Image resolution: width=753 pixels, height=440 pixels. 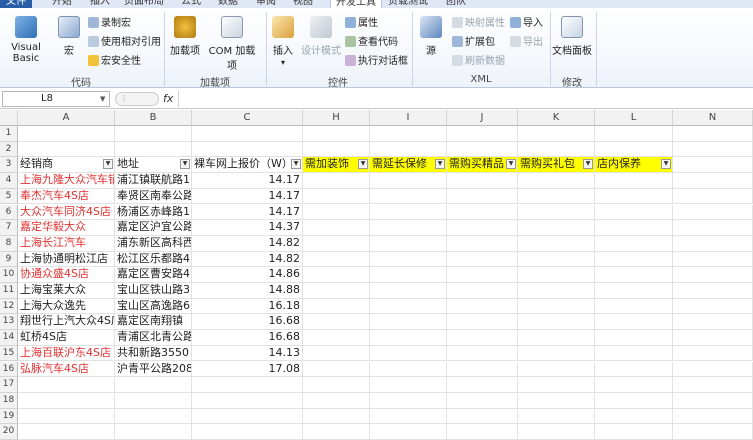 I want to click on tab-insert: 插入, so click(x=100, y=4).